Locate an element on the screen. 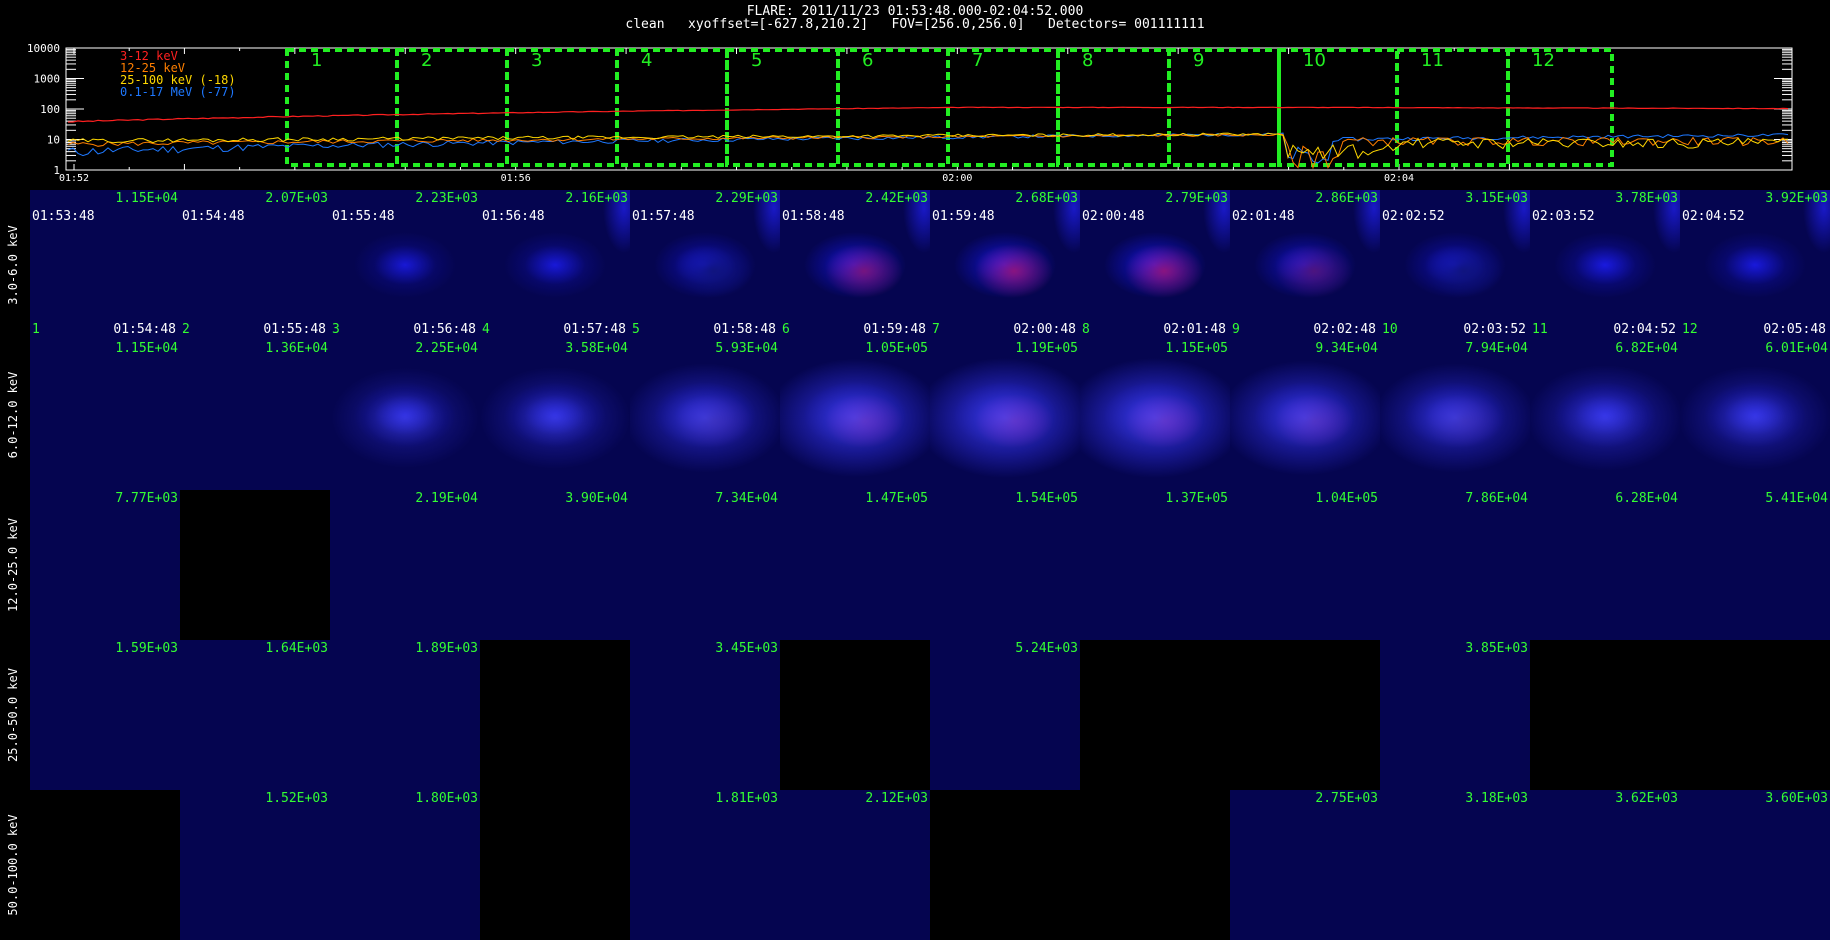  x-tick-label: 01:52 is located at coordinates (74, 177).